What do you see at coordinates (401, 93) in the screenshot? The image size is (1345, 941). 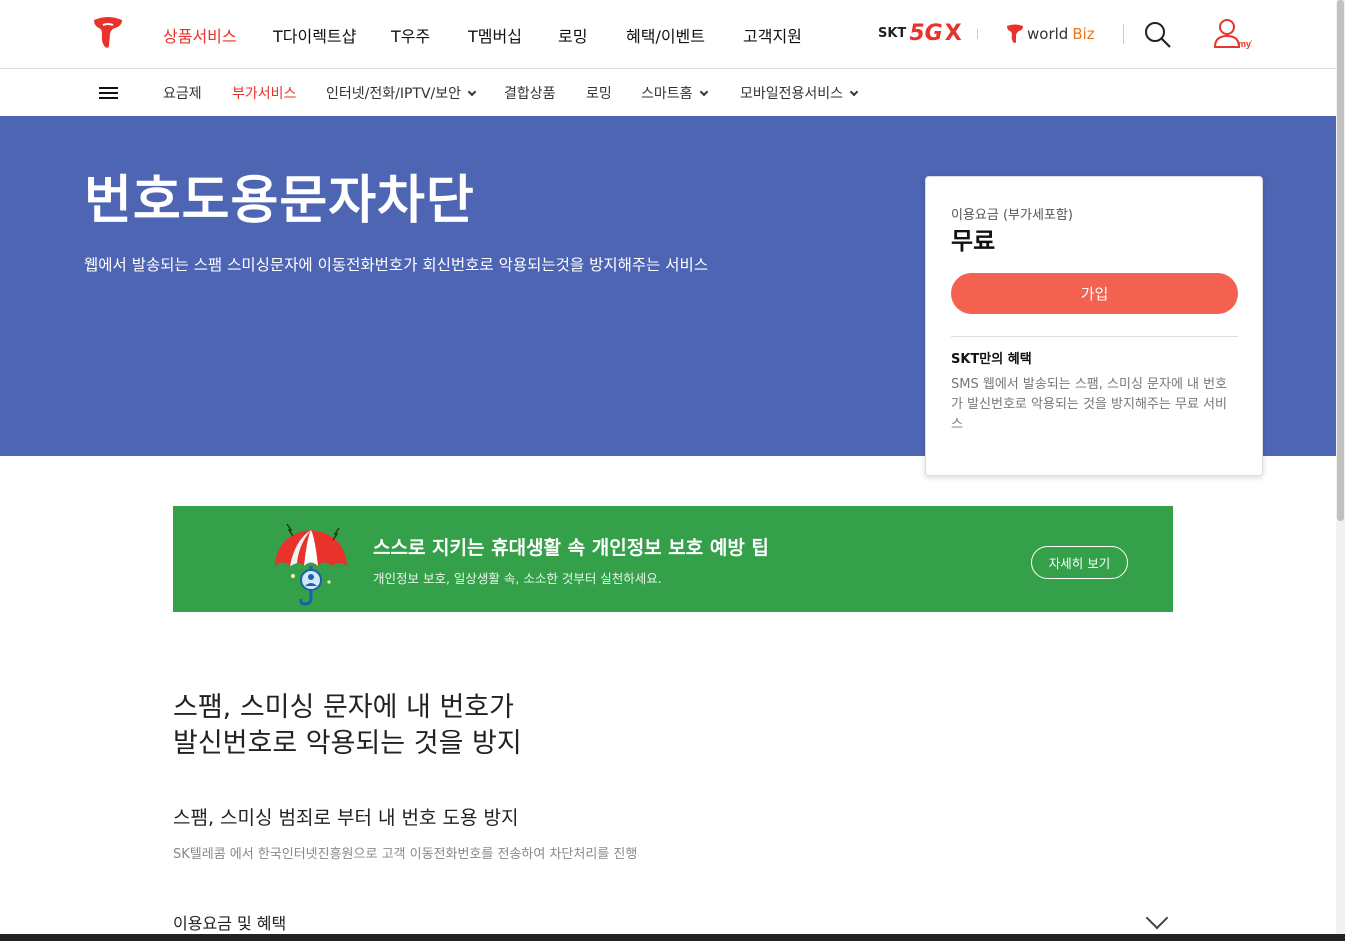 I see `subnav-item-internet: 인터넷/전화/IPTV/보안` at bounding box center [401, 93].